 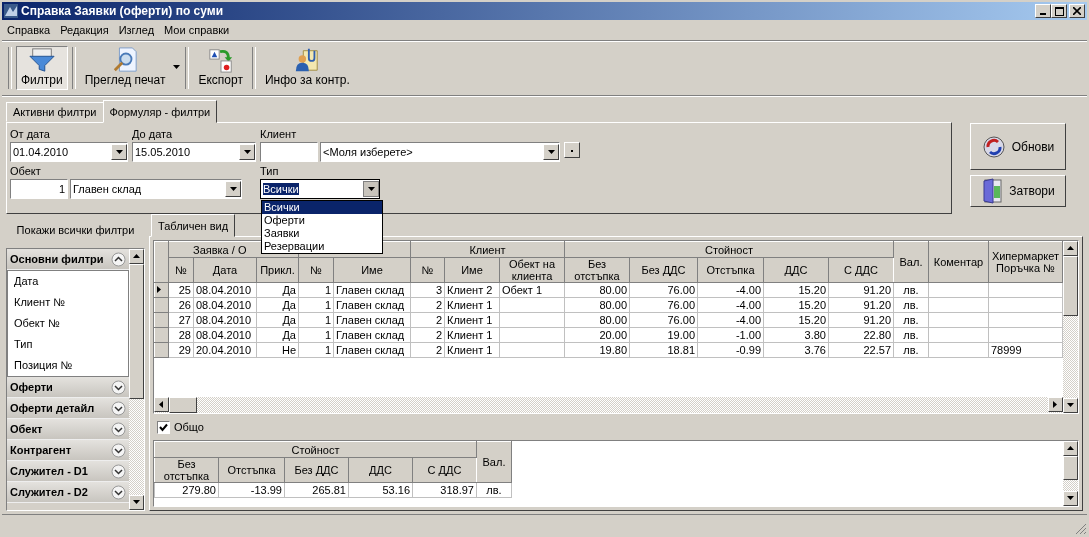 I want to click on filter-group-header: Основни филтри, so click(x=68, y=259).